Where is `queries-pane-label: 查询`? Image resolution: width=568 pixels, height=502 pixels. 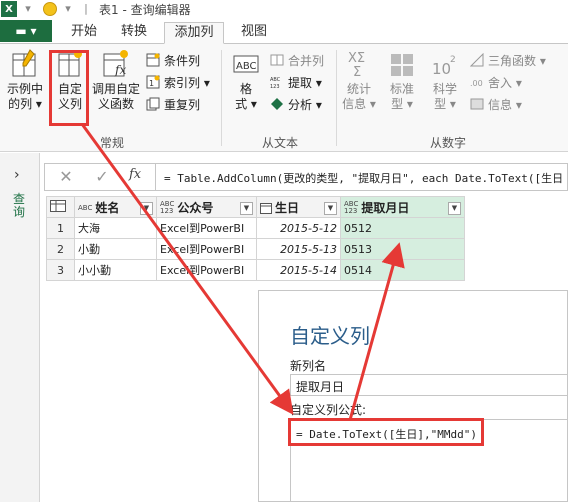 queries-pane-label: 查询 is located at coordinates (20, 206).